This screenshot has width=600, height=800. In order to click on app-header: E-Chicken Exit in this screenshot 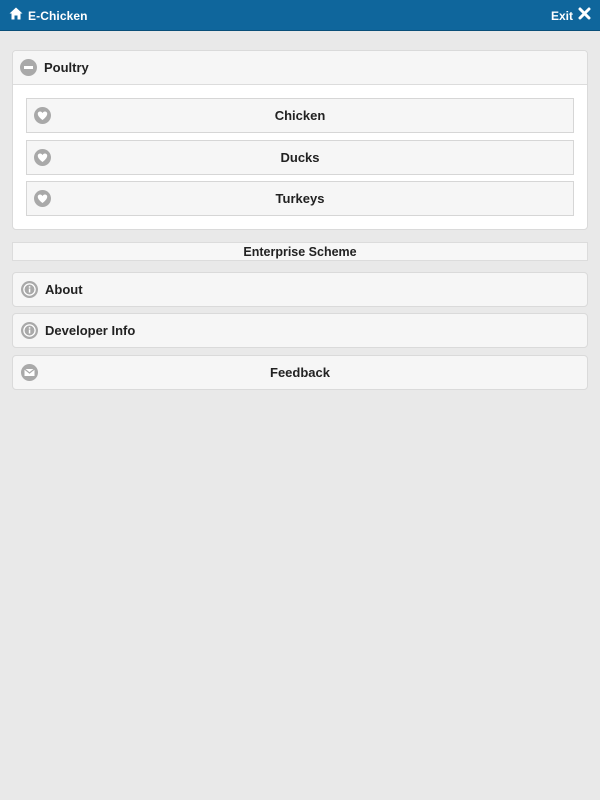, I will do `click(300, 15)`.